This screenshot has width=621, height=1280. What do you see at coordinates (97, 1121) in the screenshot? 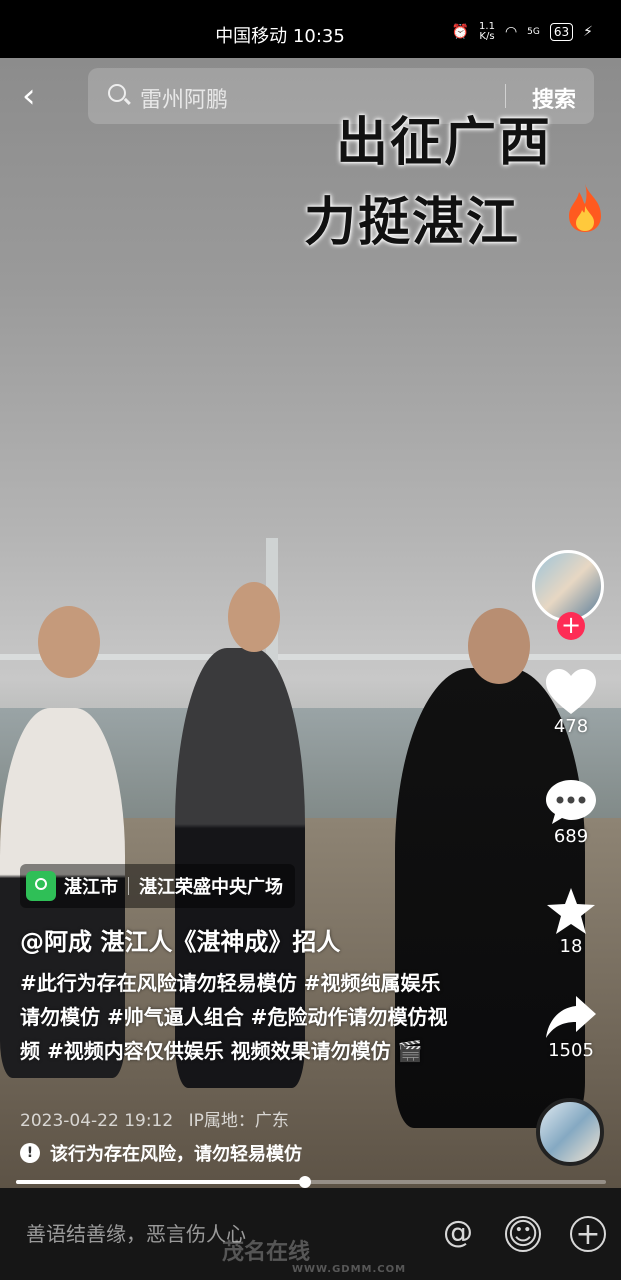
I see `post-datetime: 2023-04-22 19:12` at bounding box center [97, 1121].